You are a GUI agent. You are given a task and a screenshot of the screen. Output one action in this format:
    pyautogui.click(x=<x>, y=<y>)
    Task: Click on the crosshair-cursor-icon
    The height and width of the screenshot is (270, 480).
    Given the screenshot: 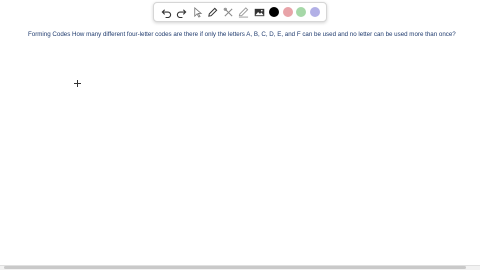 What is the action you would take?
    pyautogui.click(x=77, y=83)
    